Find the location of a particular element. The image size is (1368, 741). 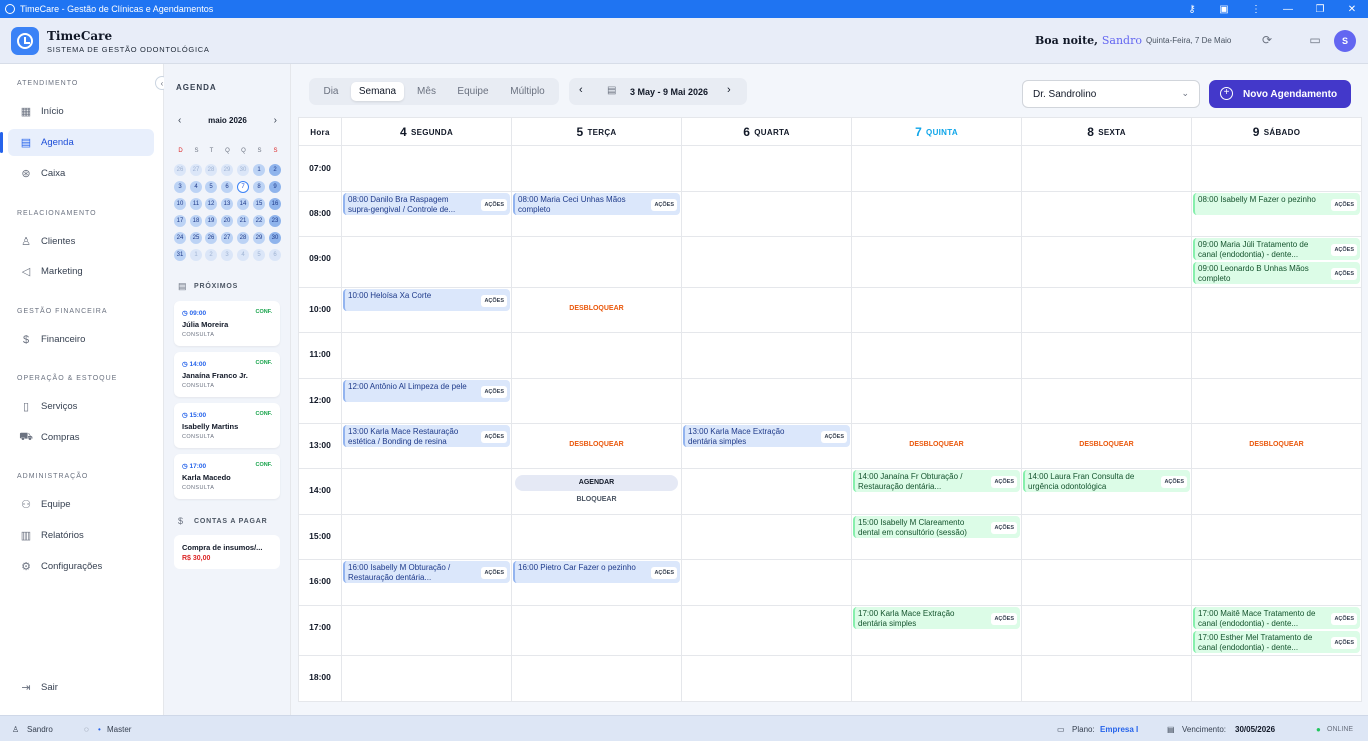

calendar-day: 30 is located at coordinates (243, 170).